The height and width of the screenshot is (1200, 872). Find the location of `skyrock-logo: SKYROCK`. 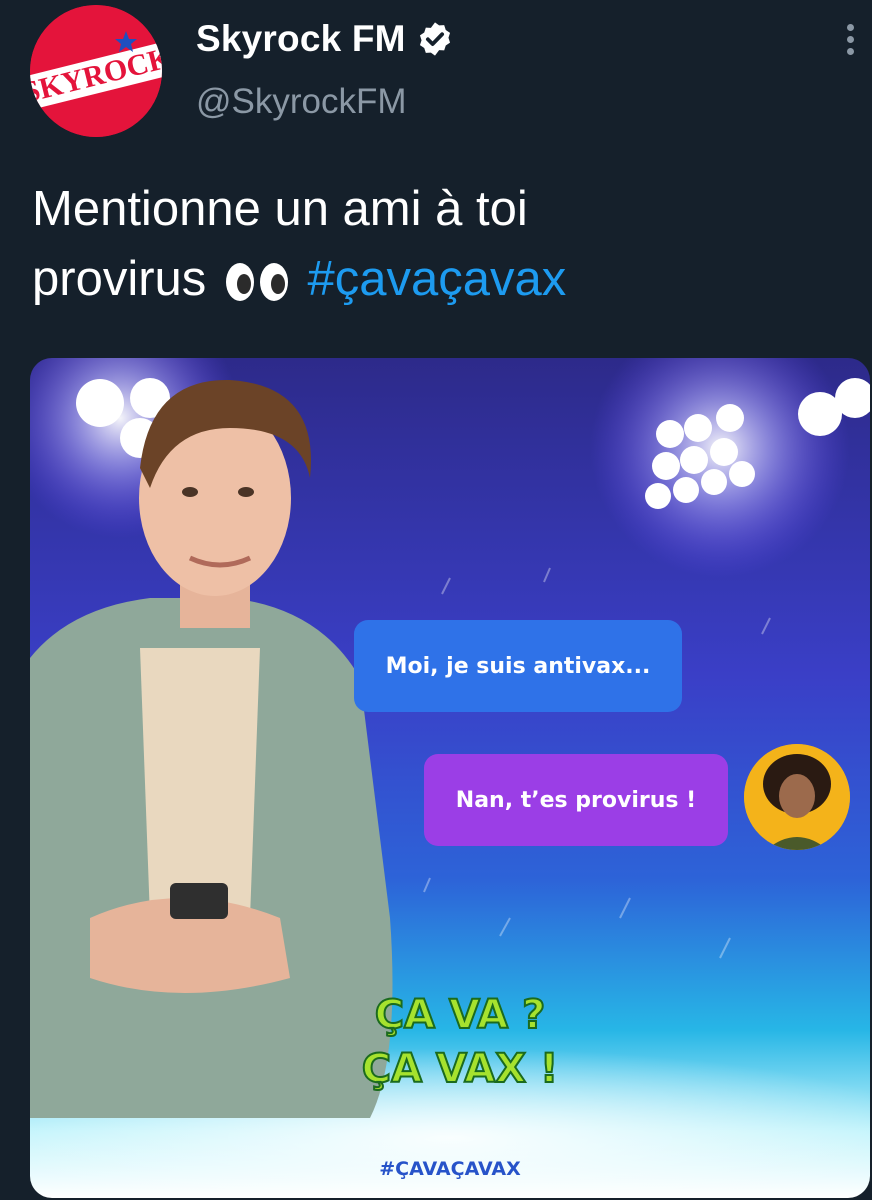

skyrock-logo: SKYROCK is located at coordinates (96, 71).